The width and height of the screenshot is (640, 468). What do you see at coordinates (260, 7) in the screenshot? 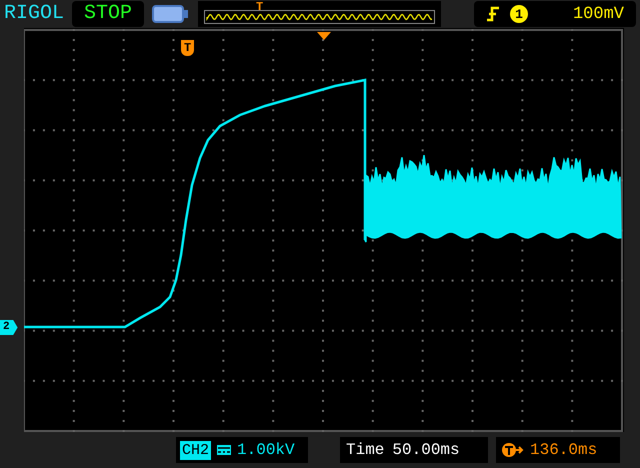
I see `trigger-marker: T` at bounding box center [260, 7].